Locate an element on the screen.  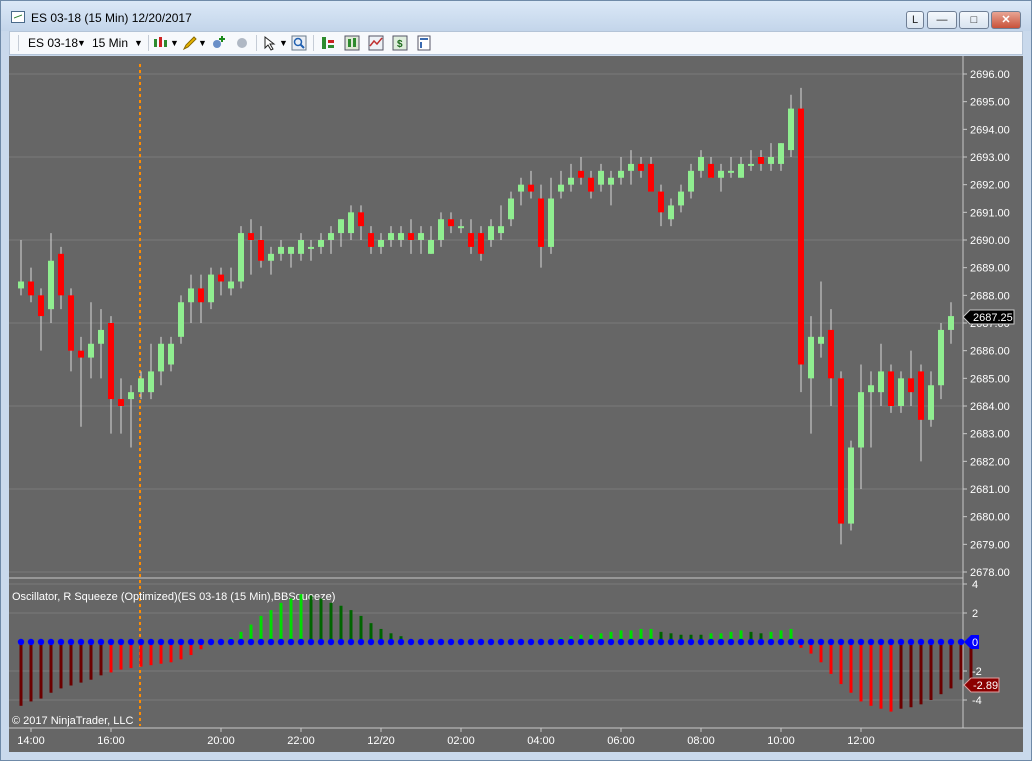
pencil-icon is located at coordinates (190, 43).